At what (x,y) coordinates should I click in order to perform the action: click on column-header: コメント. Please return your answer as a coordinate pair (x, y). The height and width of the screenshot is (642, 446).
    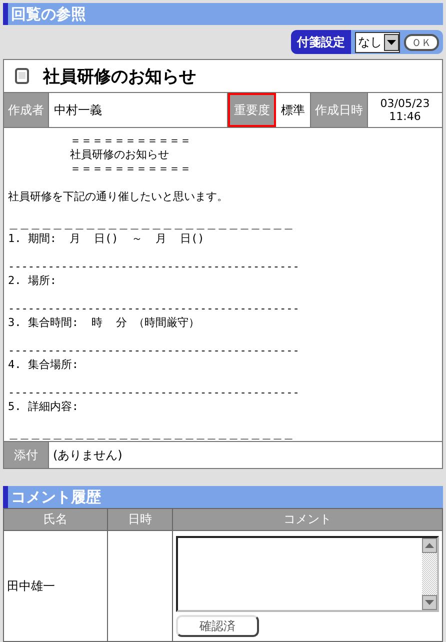
    Looking at the image, I should click on (307, 519).